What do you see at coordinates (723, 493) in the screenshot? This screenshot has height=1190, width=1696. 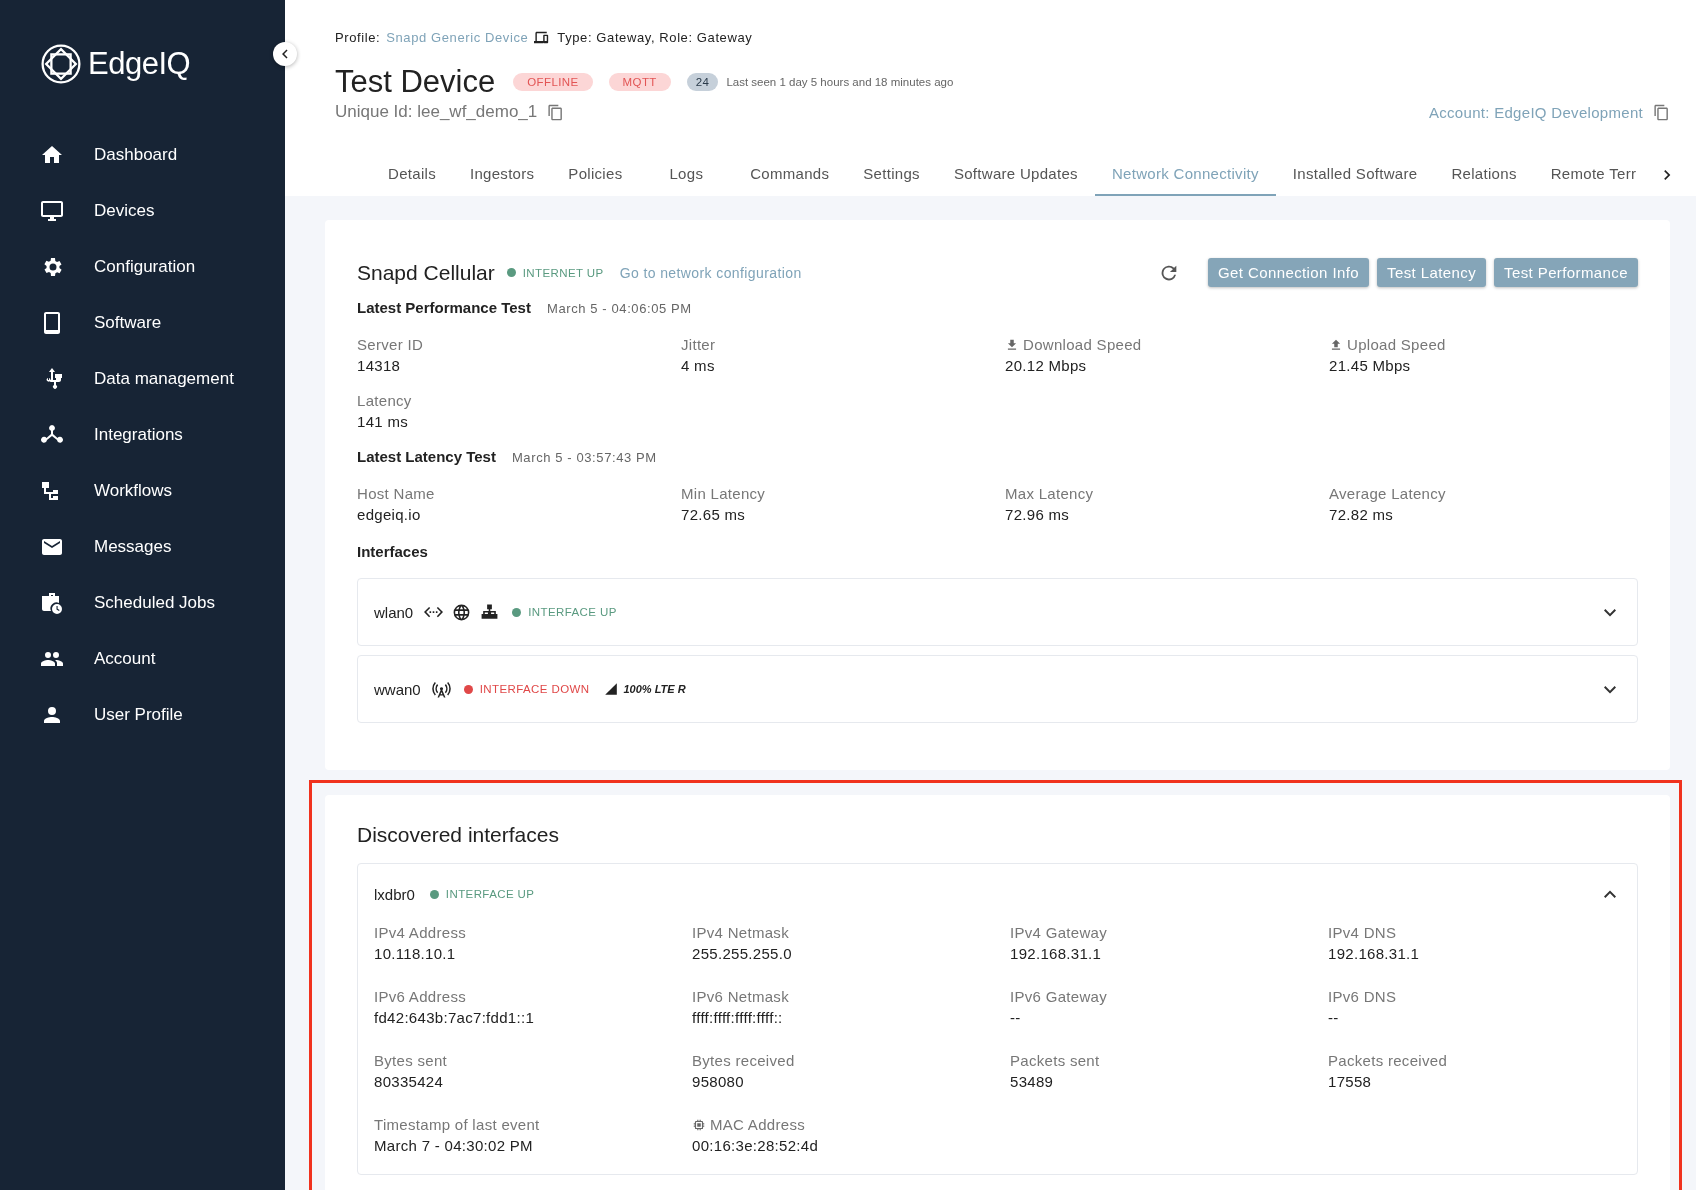 I see `field-label: Min Latency` at bounding box center [723, 493].